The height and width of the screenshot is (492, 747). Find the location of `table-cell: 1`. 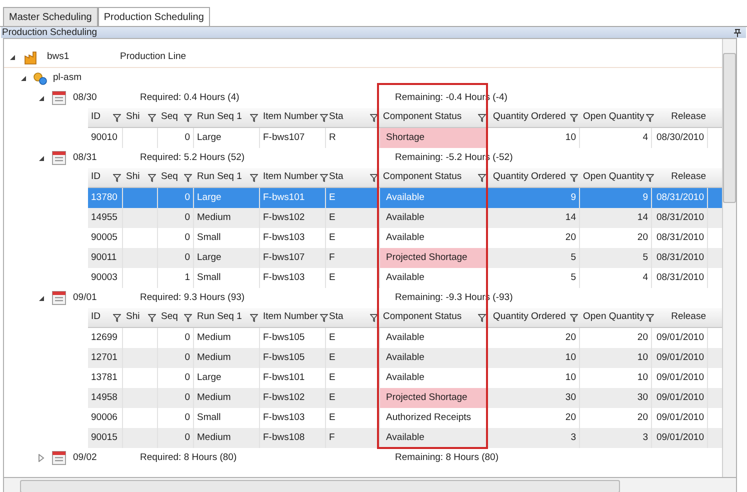

table-cell: 1 is located at coordinates (176, 278).